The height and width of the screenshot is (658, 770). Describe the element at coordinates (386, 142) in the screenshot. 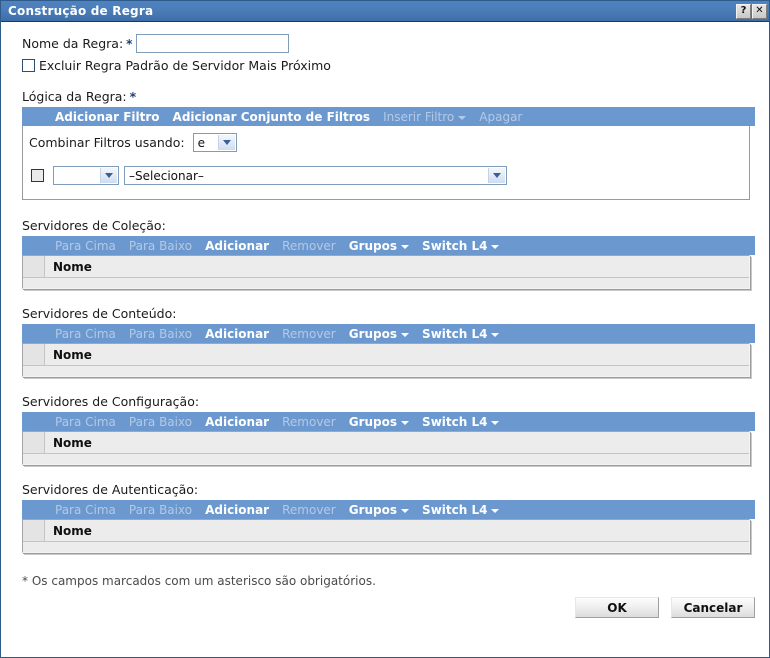

I see `combine-filters-row: Combinar Filtros usando: e` at that location.